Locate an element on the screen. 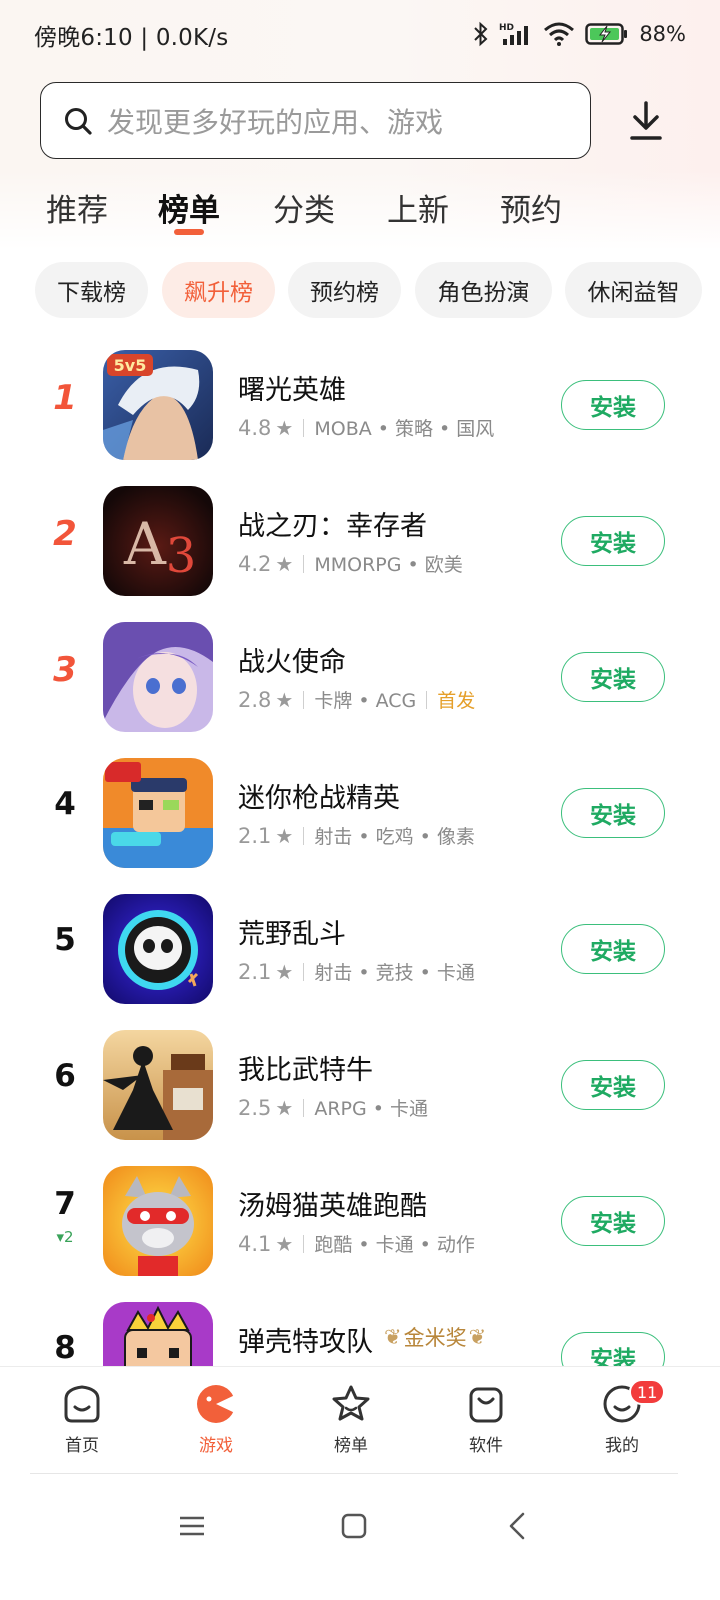 This screenshot has width=720, height=1600. menu-icon is located at coordinates (192, 1526).